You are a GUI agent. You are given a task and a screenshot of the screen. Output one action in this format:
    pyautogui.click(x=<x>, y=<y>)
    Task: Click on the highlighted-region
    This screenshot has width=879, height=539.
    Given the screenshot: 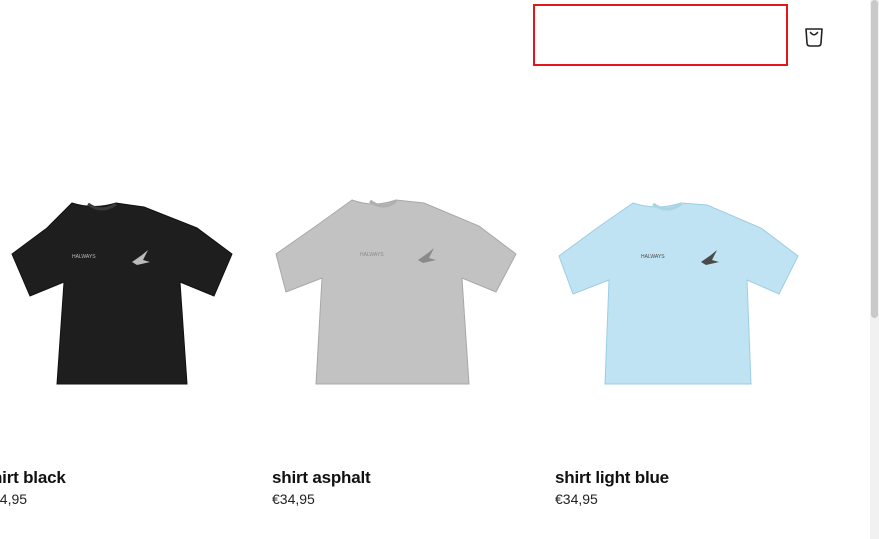 What is the action you would take?
    pyautogui.click(x=660, y=35)
    